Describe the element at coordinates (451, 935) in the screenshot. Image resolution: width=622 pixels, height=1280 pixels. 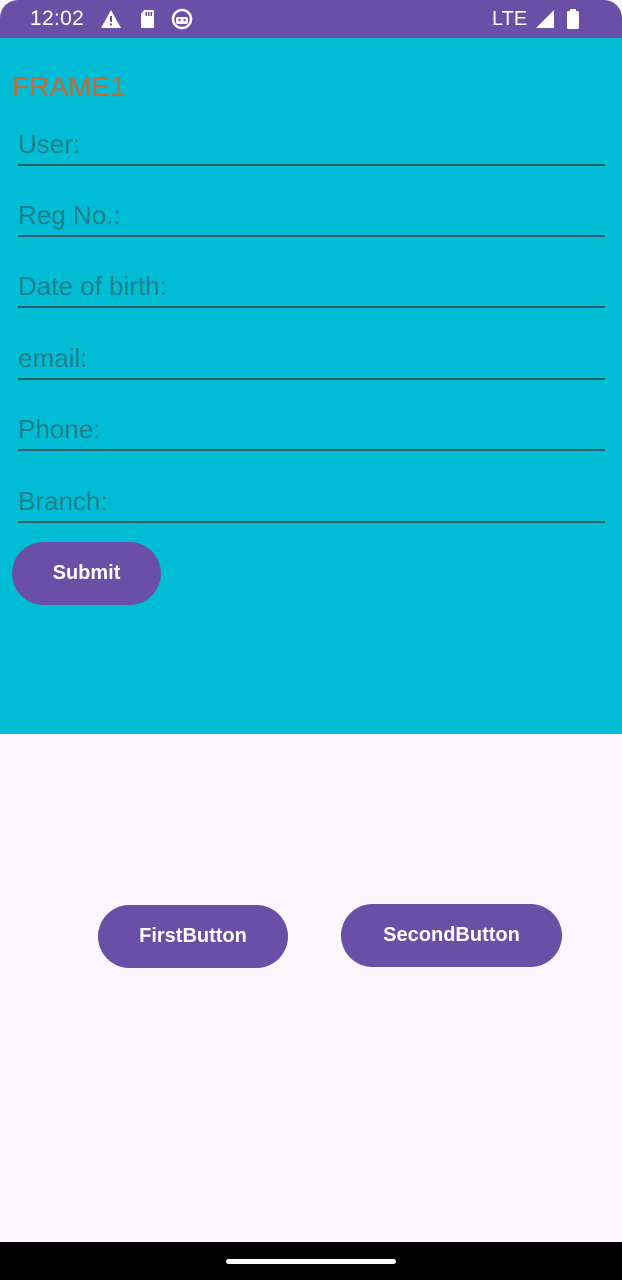
I see `second-button: SecondButton` at that location.